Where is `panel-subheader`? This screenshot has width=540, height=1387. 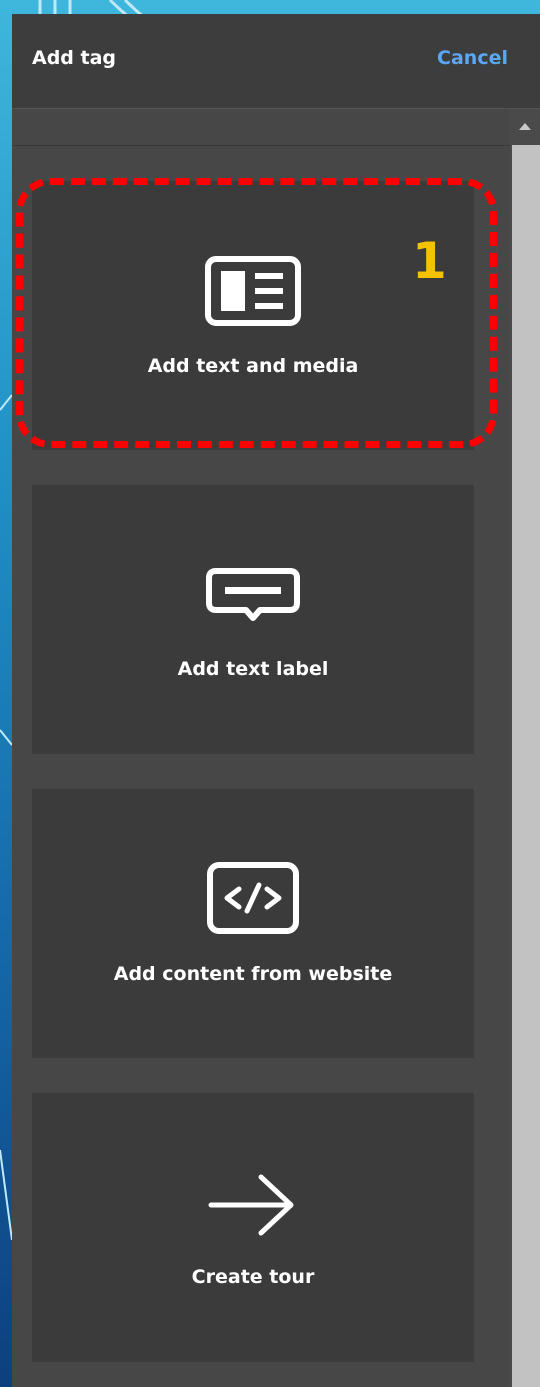 panel-subheader is located at coordinates (261, 127).